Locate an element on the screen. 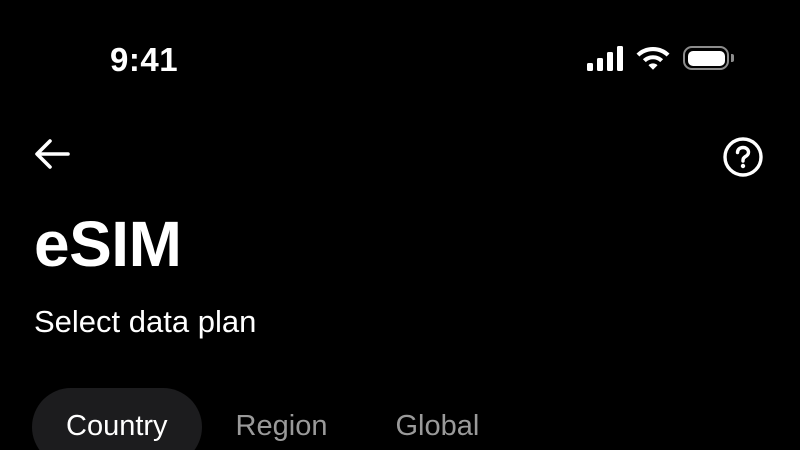  cellular-signal-icon is located at coordinates (605, 58).